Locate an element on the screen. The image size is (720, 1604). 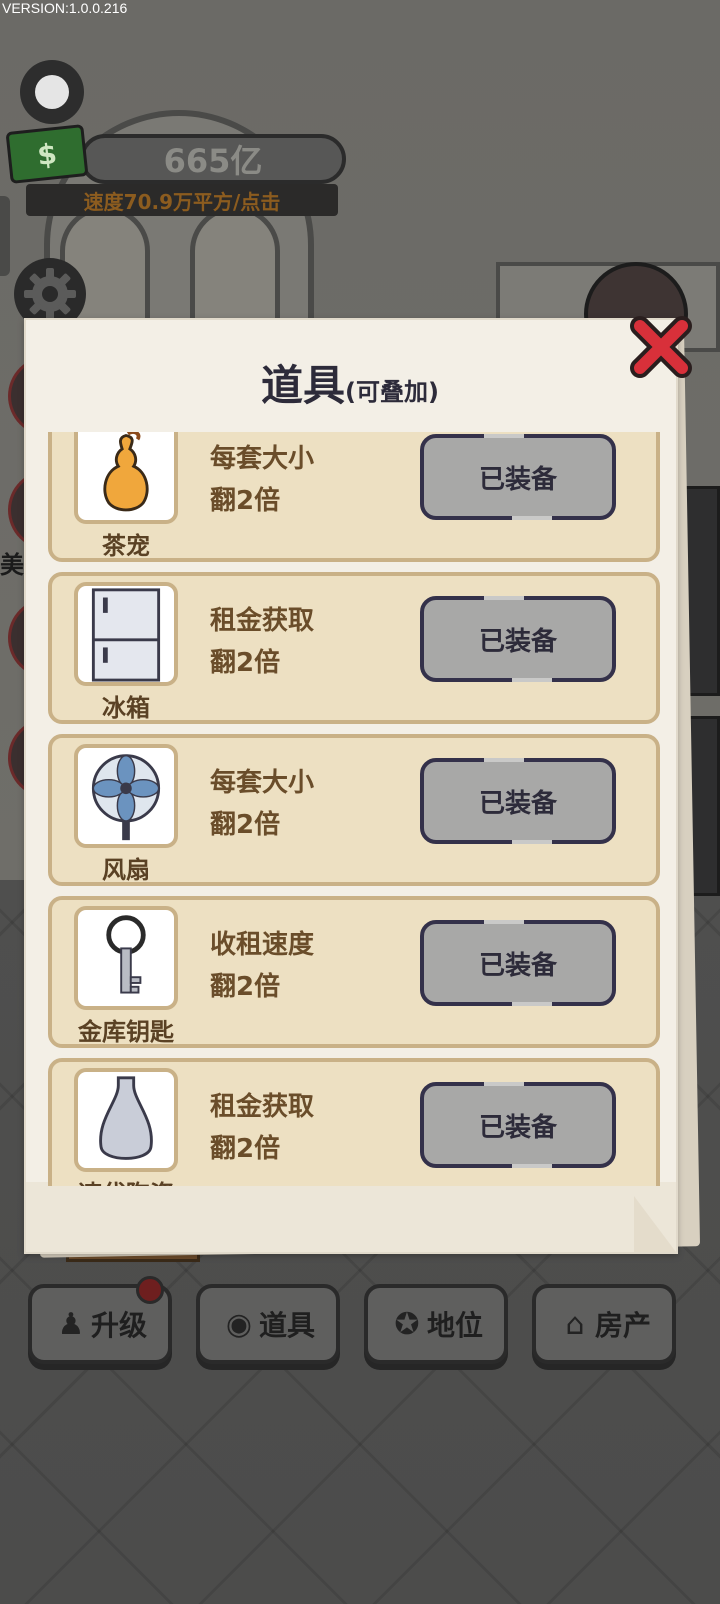
prop-effect: 收租速度 翻2倍 is located at coordinates (262, 966).